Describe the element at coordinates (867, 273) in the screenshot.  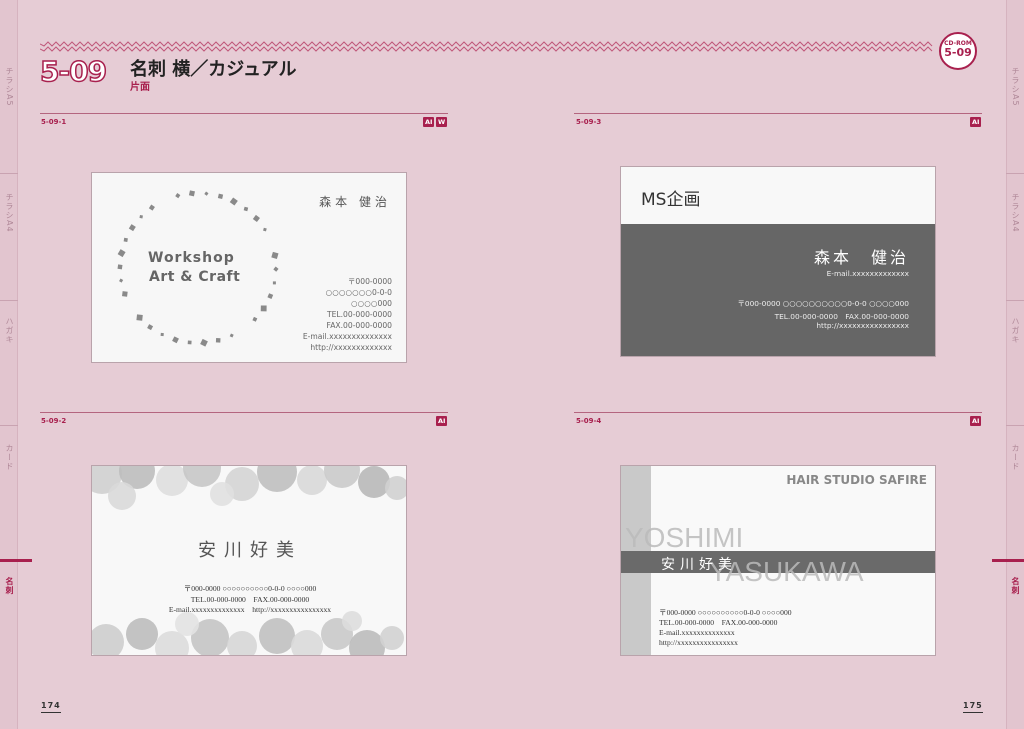
I see `card-email: E-mail.xxxxxxxxxxxxx` at that location.